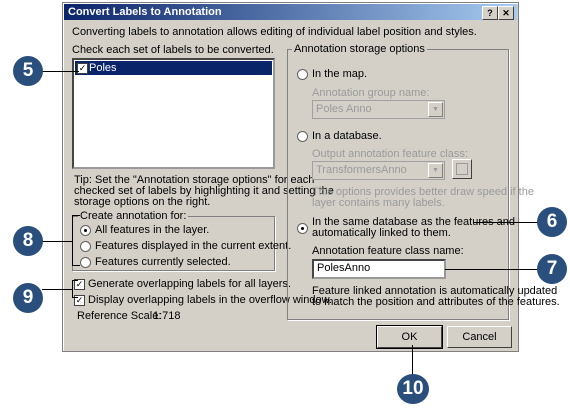 The image size is (570, 409). I want to click on class-name-input, so click(379, 269).